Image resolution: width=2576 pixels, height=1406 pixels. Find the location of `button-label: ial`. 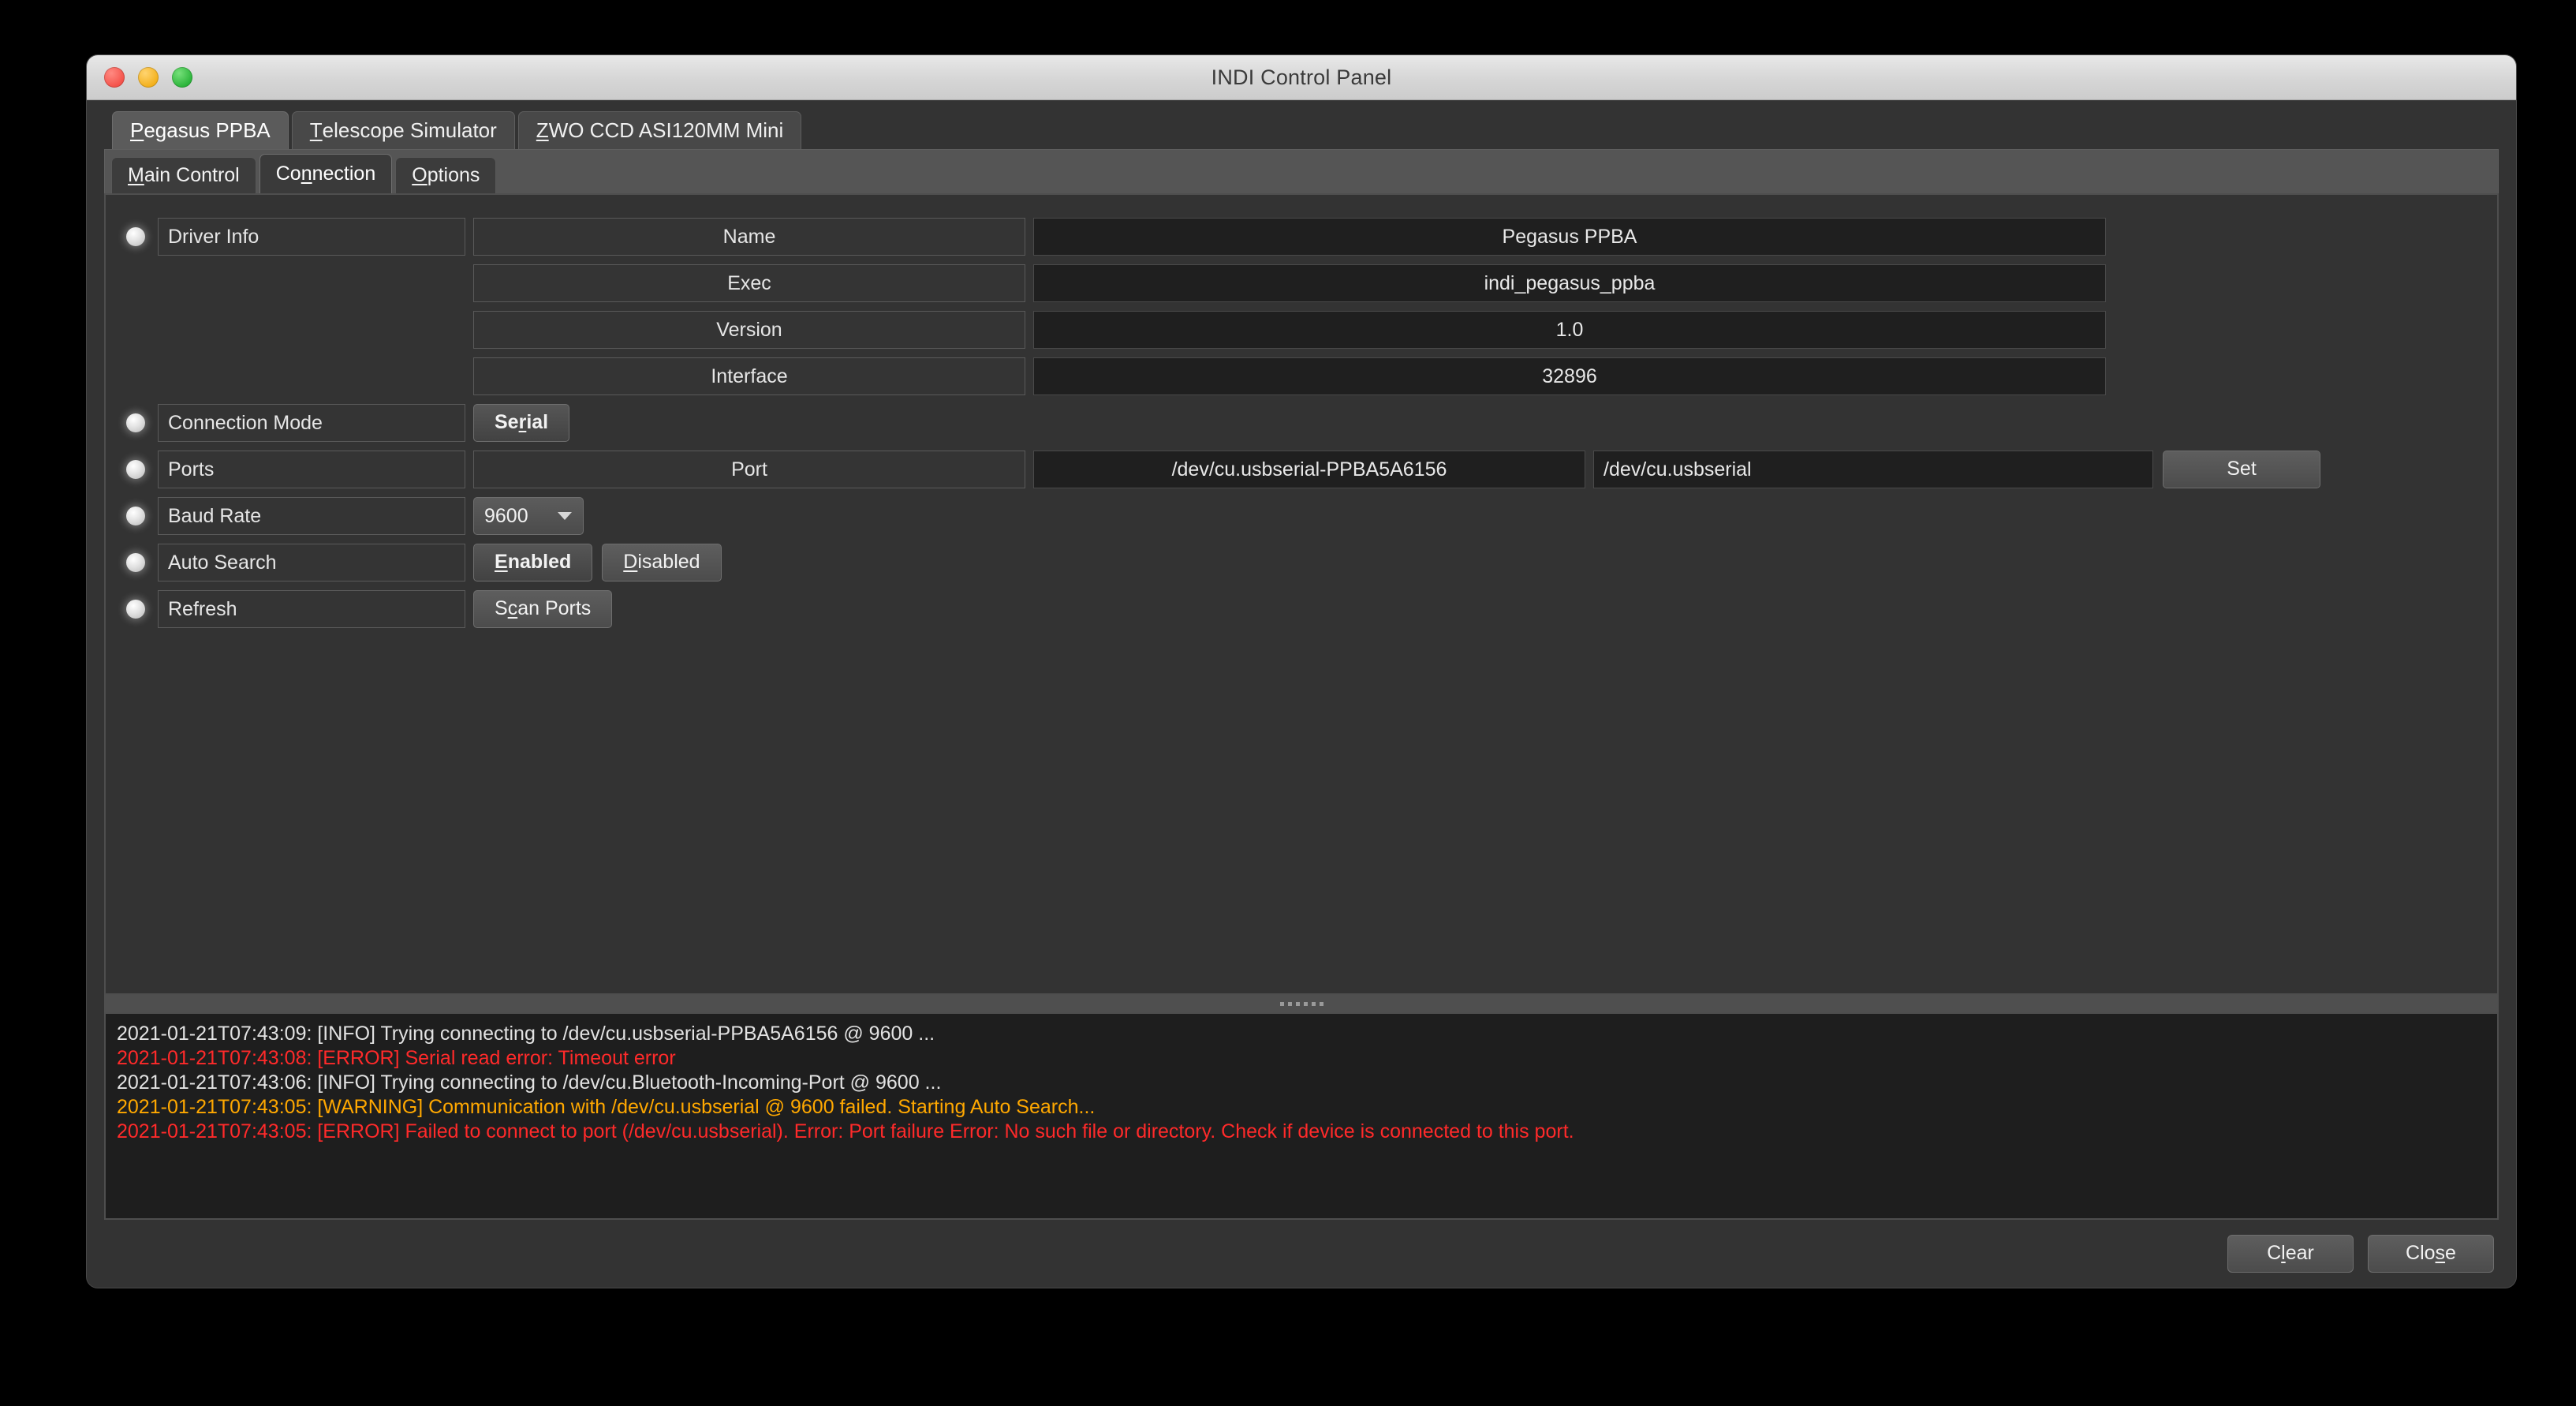

button-label: ial is located at coordinates (537, 422).